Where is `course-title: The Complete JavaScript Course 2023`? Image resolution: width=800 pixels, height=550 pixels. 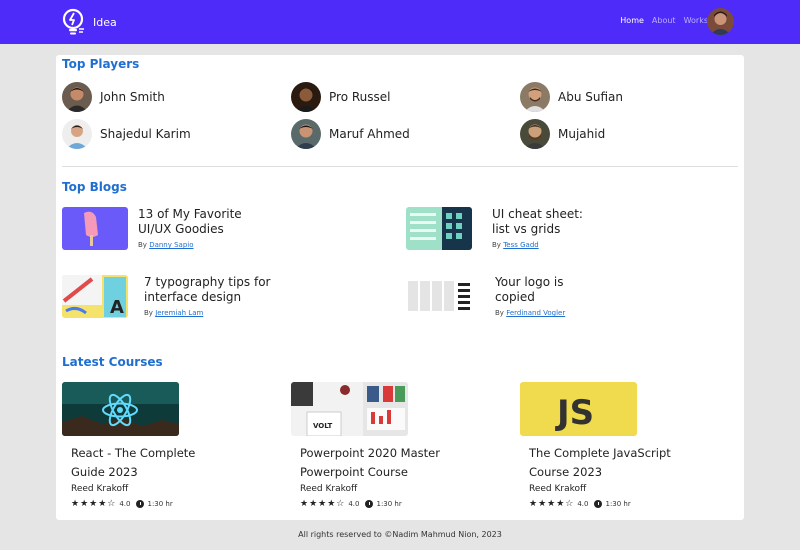 course-title: The Complete JavaScript Course 2023 is located at coordinates (609, 463).